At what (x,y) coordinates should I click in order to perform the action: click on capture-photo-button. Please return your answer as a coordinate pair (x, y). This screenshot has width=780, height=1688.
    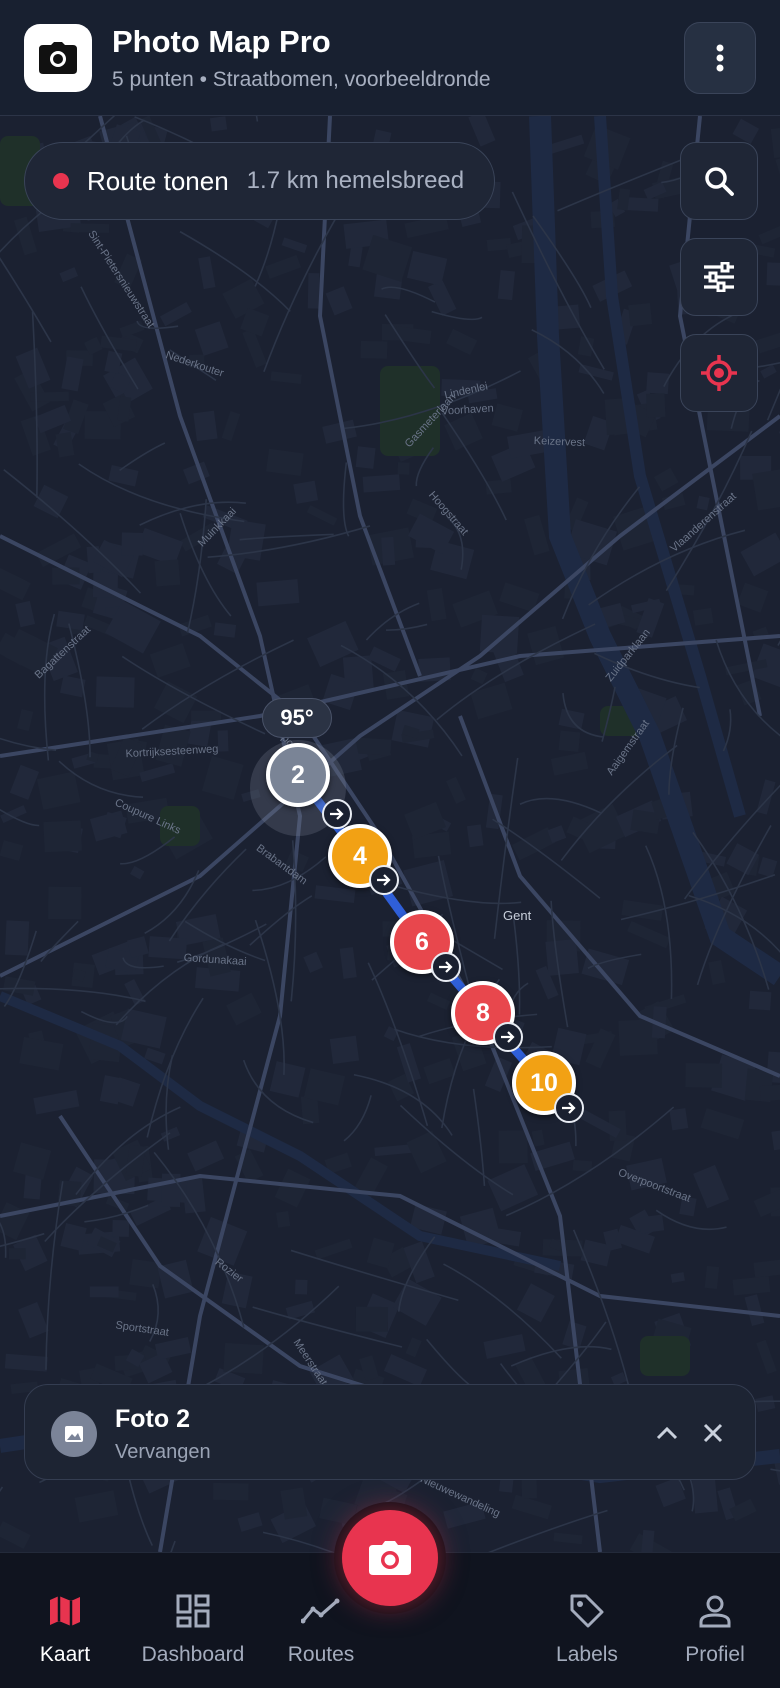
    Looking at the image, I should click on (390, 1558).